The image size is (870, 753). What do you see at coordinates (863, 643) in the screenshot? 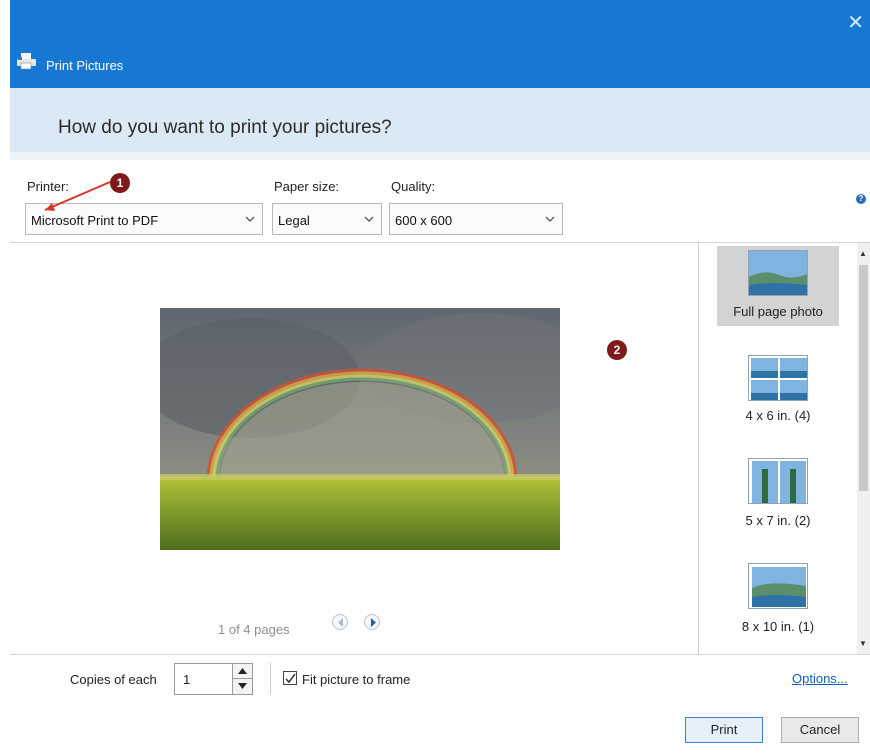
I see `scroll-down-icon: ▼` at bounding box center [863, 643].